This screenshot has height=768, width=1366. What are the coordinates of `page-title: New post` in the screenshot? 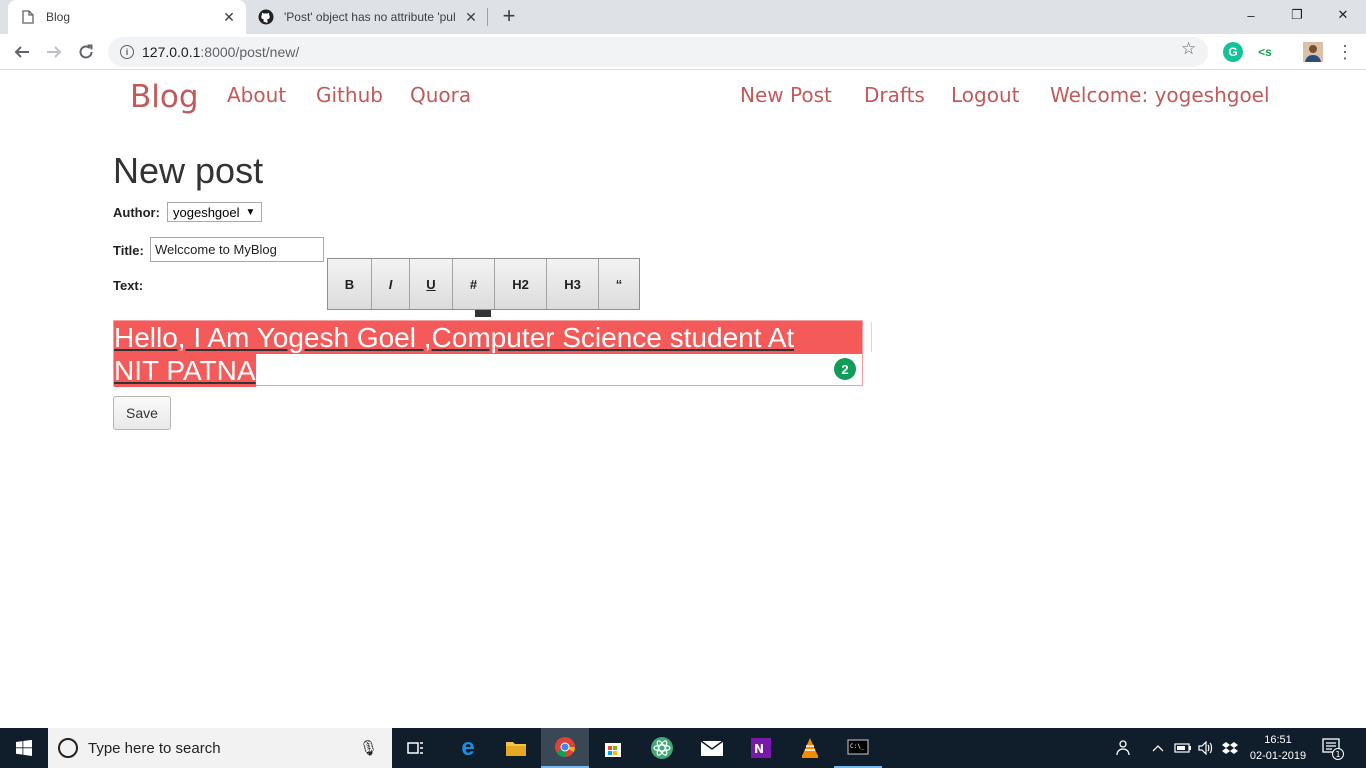 It's located at (188, 170).